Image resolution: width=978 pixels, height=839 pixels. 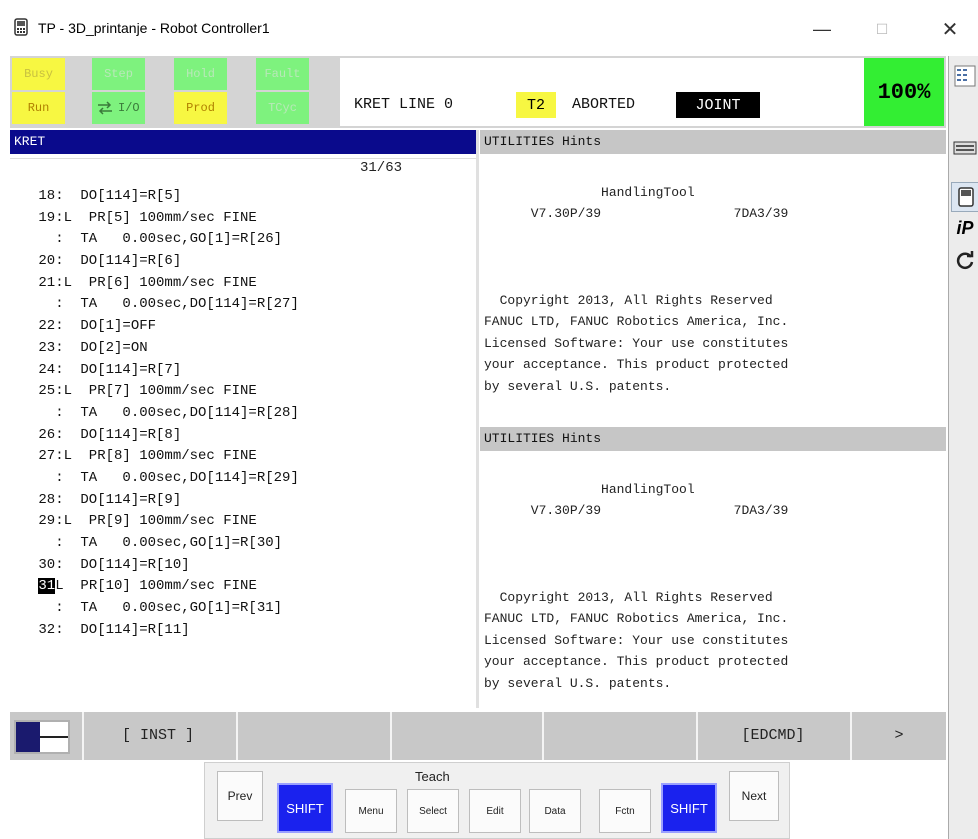 What do you see at coordinates (47, 586) in the screenshot?
I see `current-line-number: 31` at bounding box center [47, 586].